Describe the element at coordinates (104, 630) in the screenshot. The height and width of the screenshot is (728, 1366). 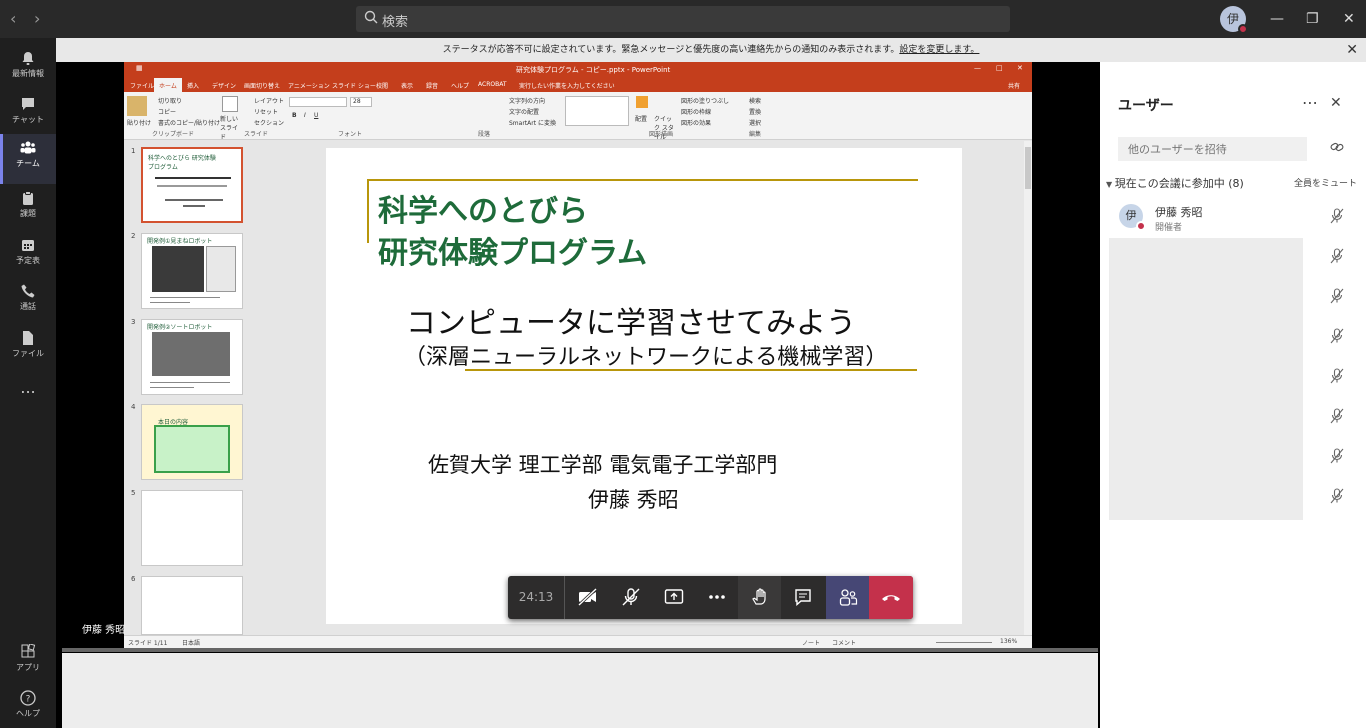
I see `presenter-name-tag: 伊藤 秀昭` at that location.